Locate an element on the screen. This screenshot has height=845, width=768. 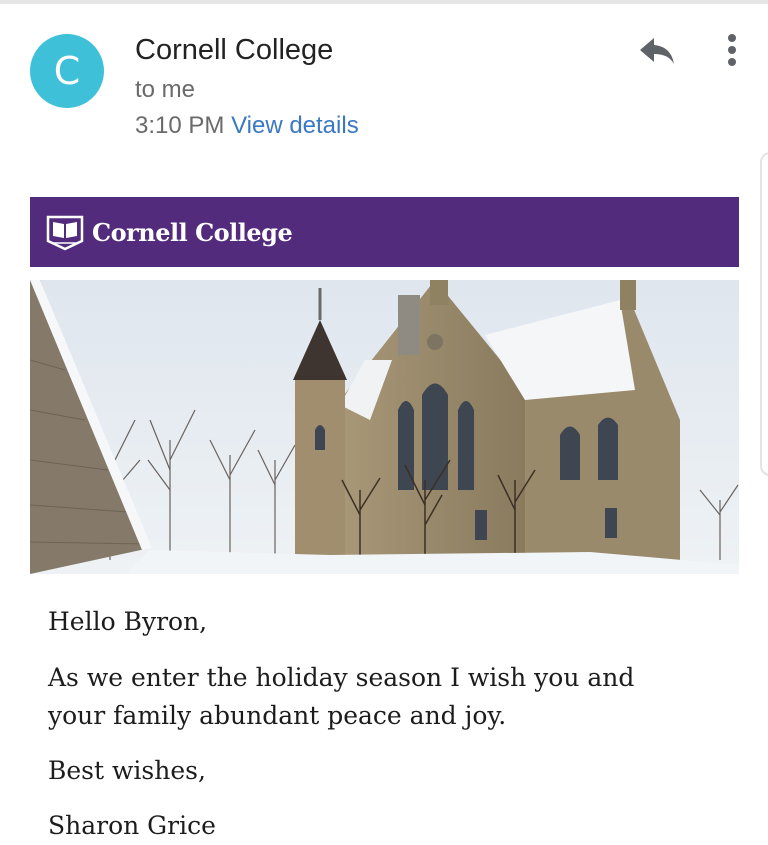
time-row: 3:10 PM View details is located at coordinates (247, 126).